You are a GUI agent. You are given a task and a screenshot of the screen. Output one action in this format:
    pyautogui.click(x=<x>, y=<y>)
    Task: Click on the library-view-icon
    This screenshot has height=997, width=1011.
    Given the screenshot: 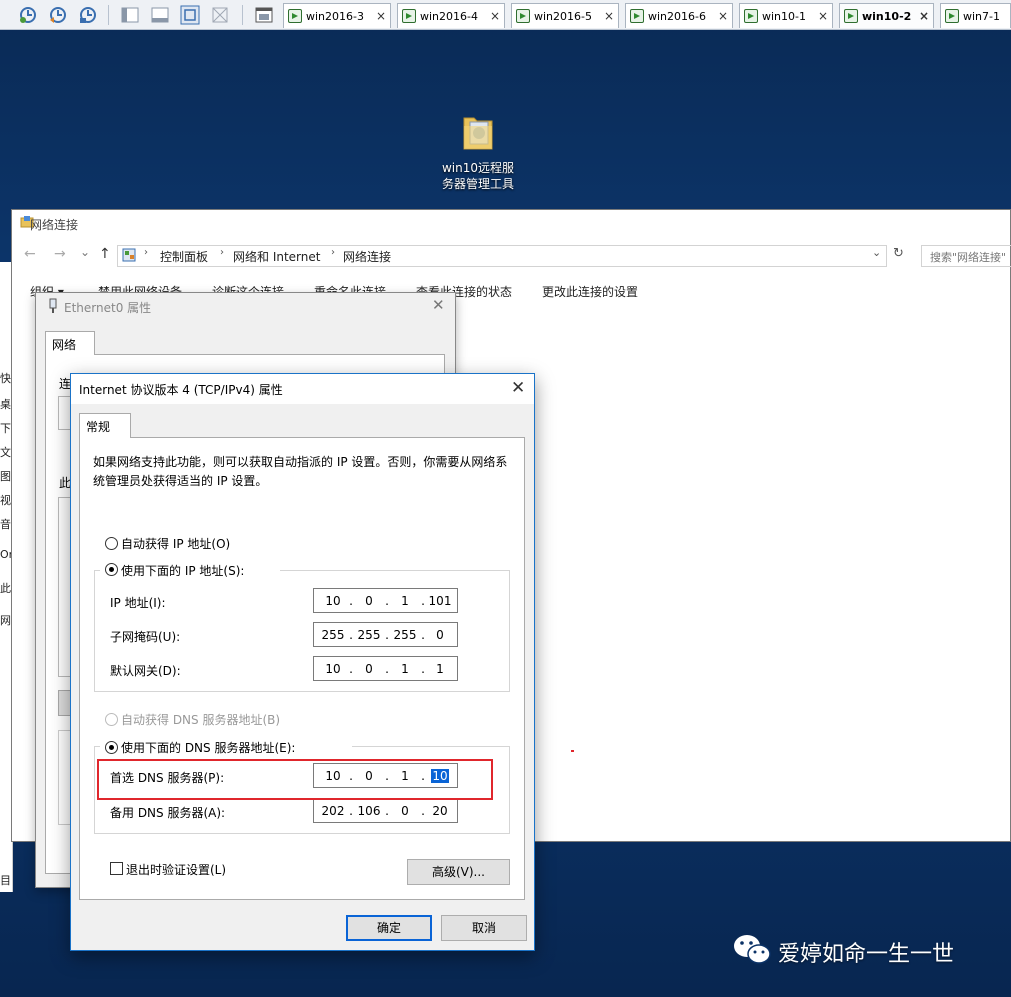 What is the action you would take?
    pyautogui.click(x=130, y=15)
    